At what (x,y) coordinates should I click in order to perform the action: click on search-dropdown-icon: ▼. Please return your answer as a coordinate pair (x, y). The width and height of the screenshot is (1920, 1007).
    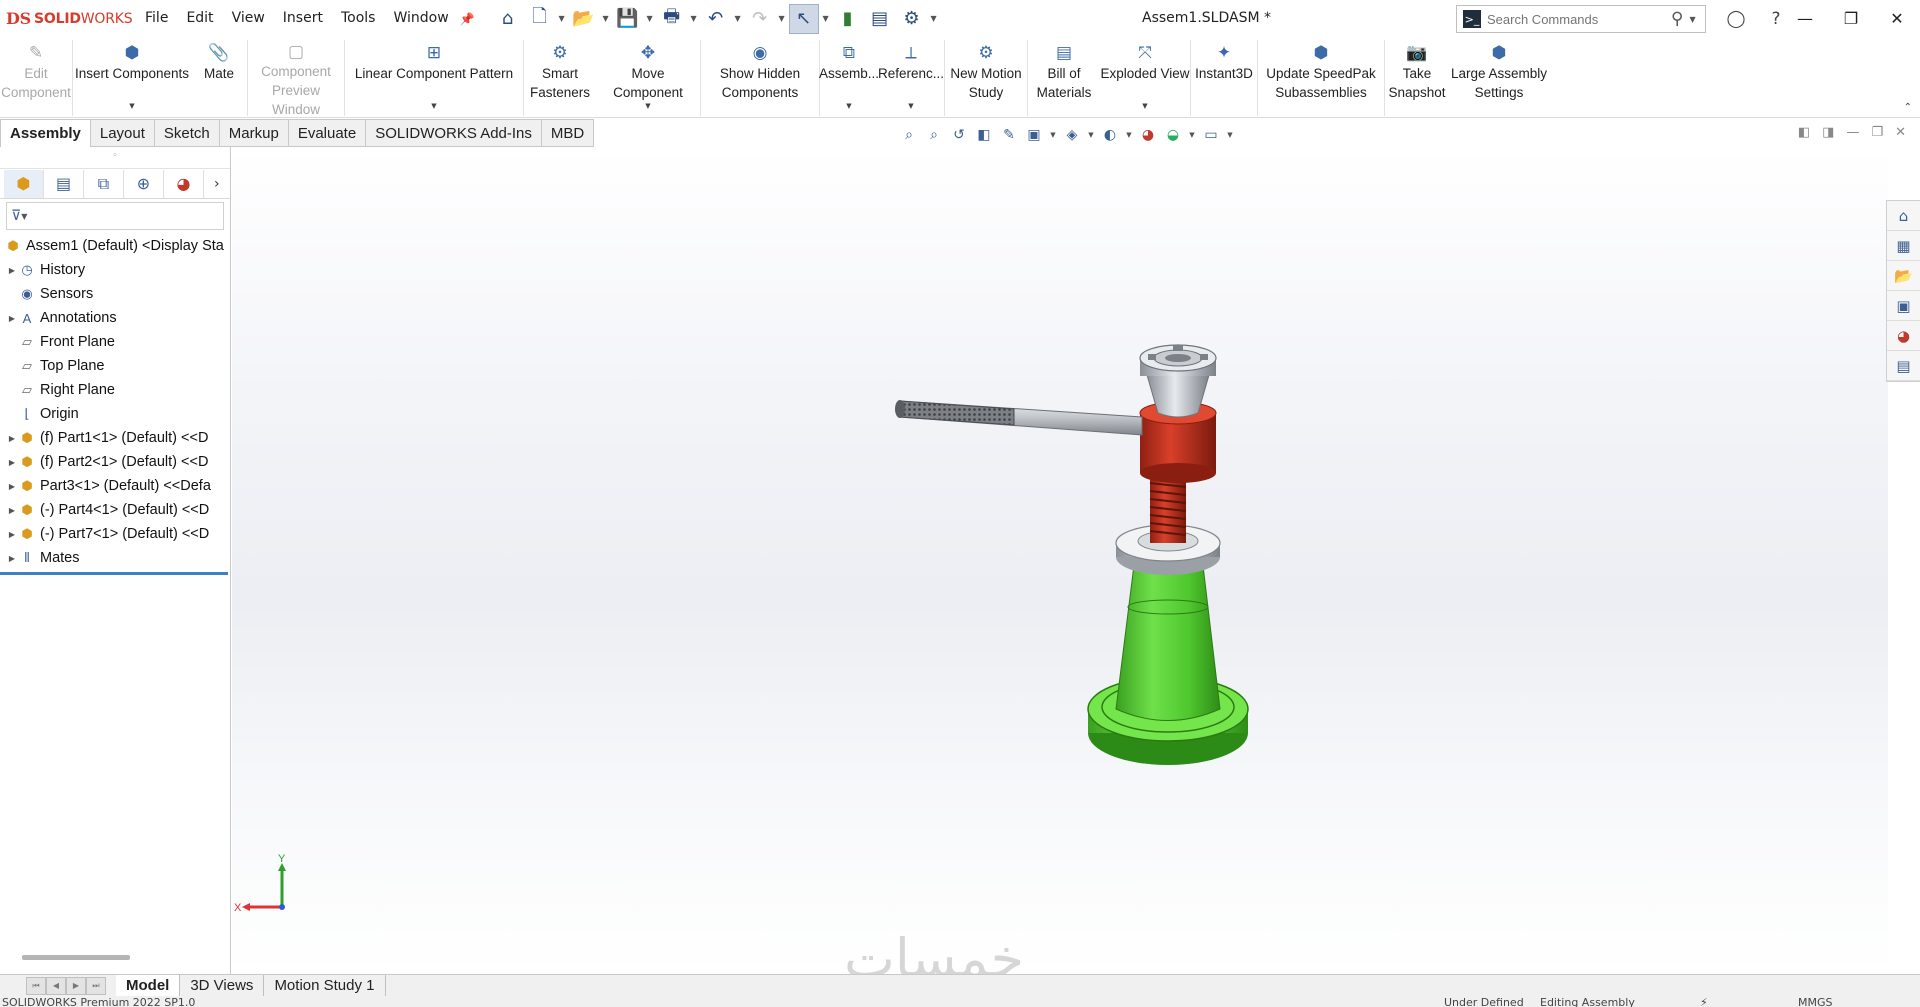
    Looking at the image, I should click on (1692, 19).